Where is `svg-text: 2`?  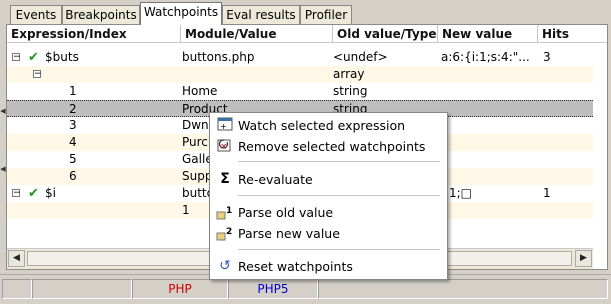
svg-text: 2 is located at coordinates (229, 232).